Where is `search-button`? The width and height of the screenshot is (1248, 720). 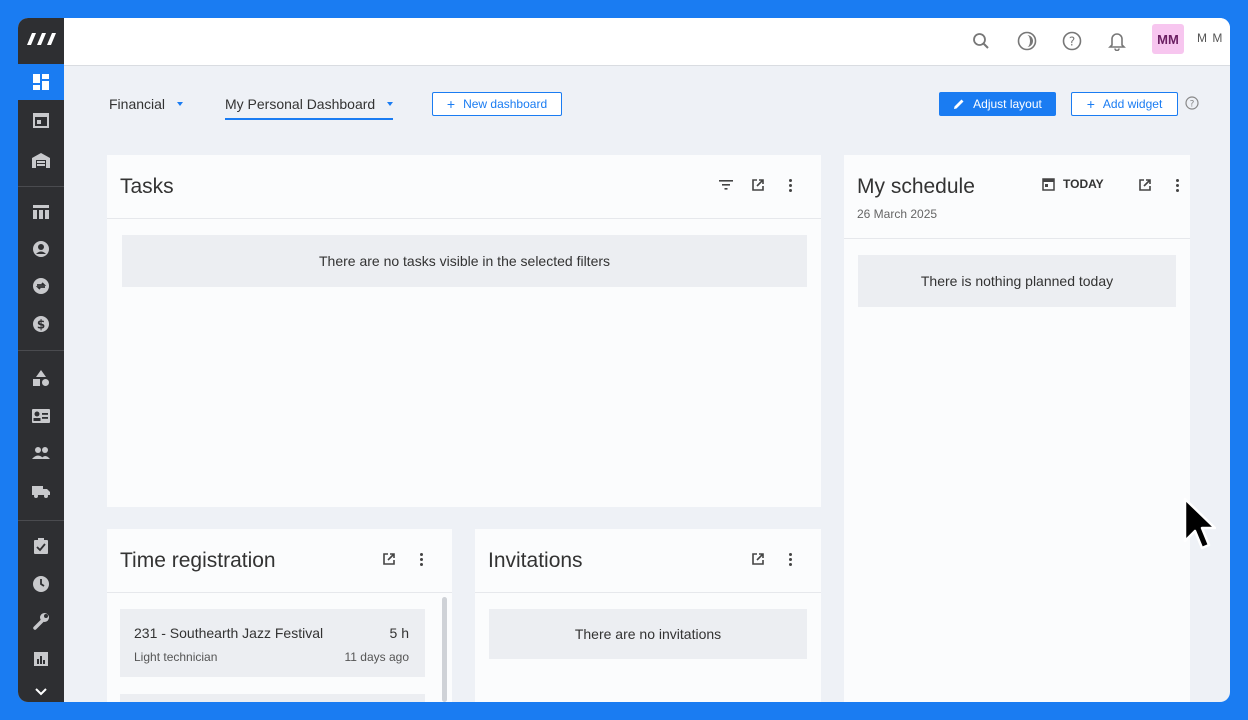 search-button is located at coordinates (981, 41).